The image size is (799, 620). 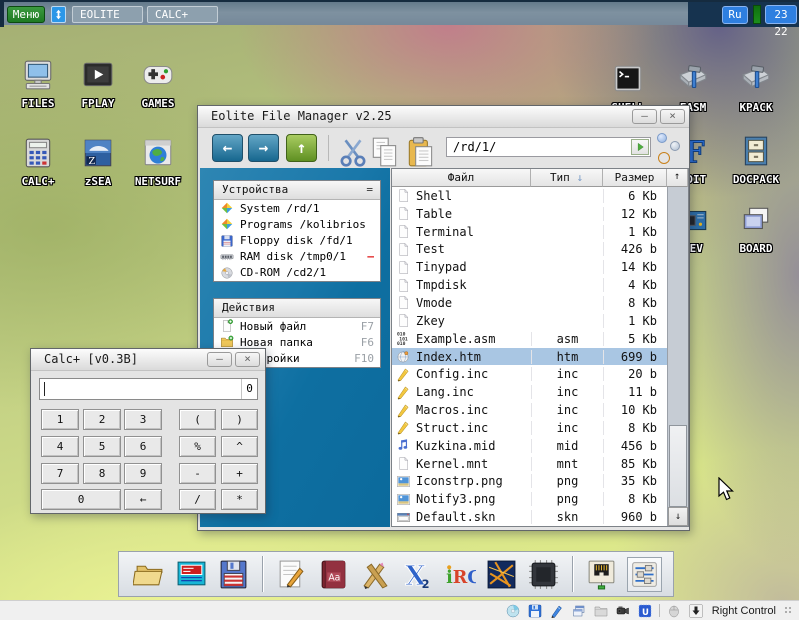 I want to click on resize-grip, so click(x=788, y=610).